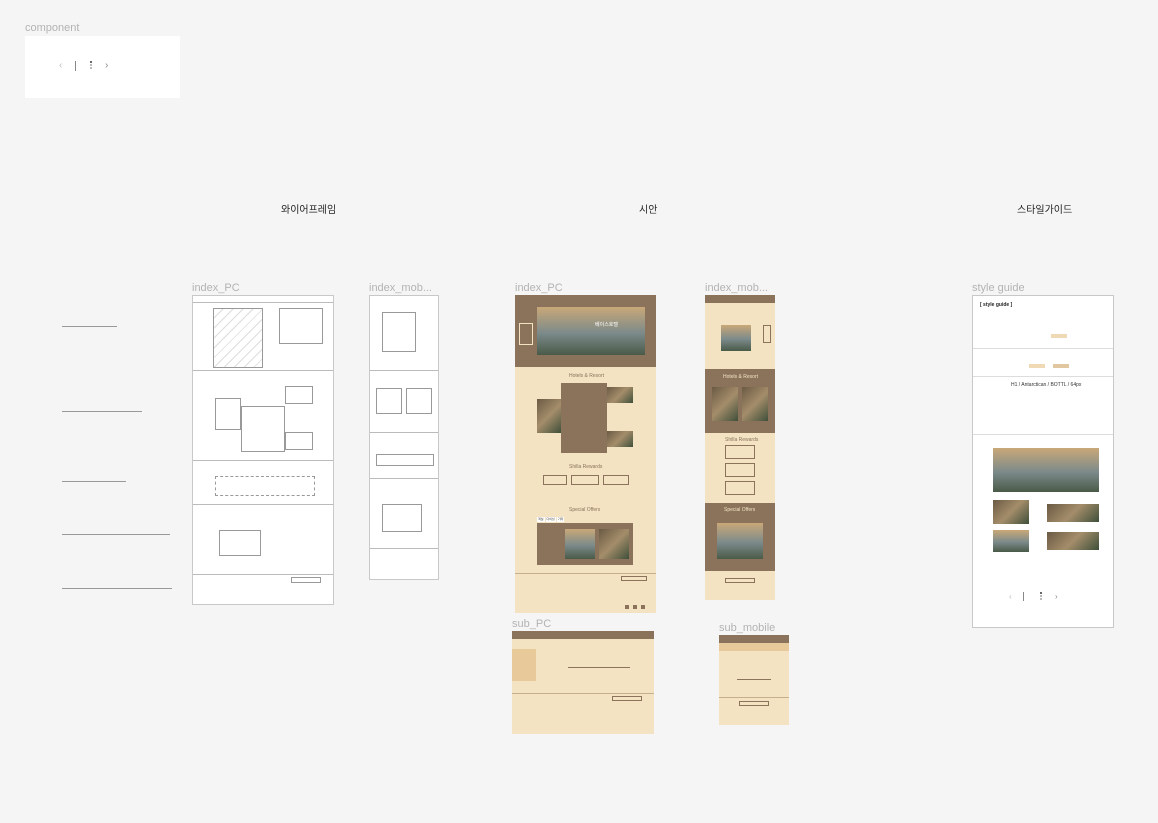 Image resolution: width=1158 pixels, height=823 pixels. Describe the element at coordinates (1045, 210) in the screenshot. I see `section-title-styleguide: 스타일가이드` at that location.